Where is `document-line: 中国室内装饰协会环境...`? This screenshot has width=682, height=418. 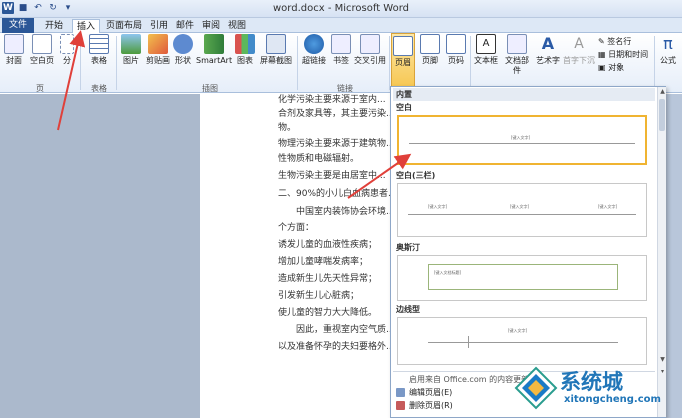 document-line: 中国室内装饰协会环境... is located at coordinates (345, 212).